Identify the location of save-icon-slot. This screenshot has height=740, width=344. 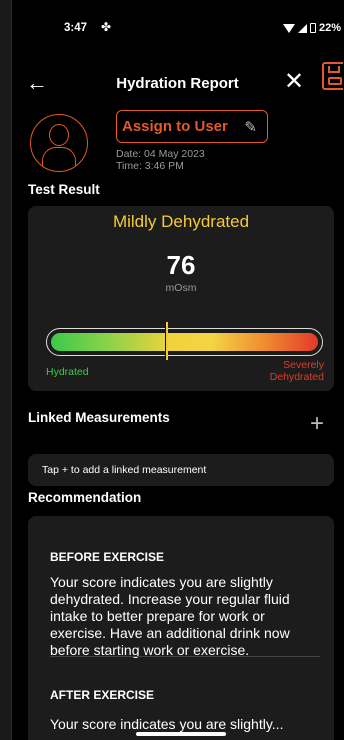
(334, 69).